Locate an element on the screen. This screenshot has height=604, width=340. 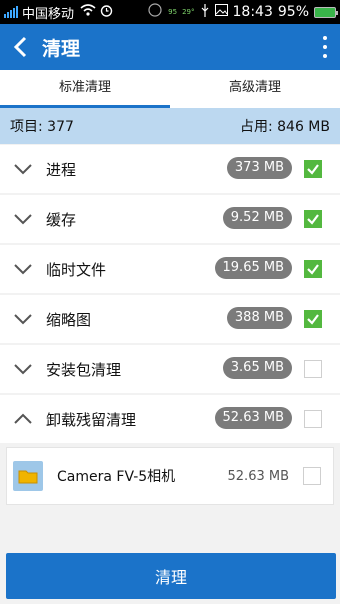
usb-icon is located at coordinates (205, 12).